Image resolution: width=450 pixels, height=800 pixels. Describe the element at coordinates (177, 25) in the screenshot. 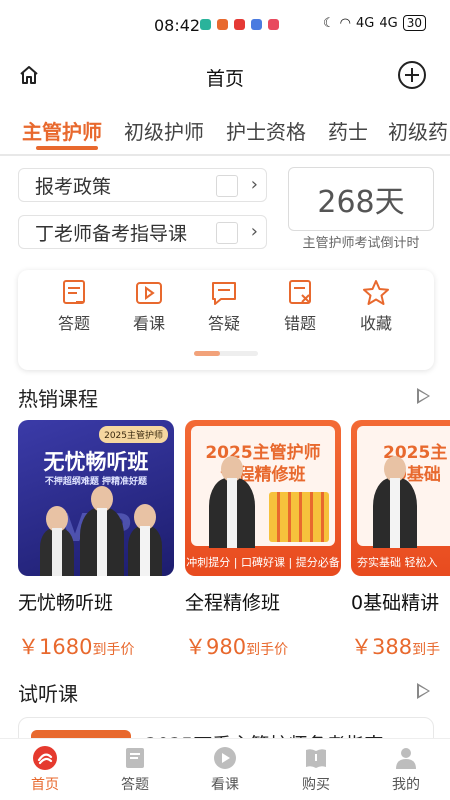

I see `status-time: 08:42` at that location.